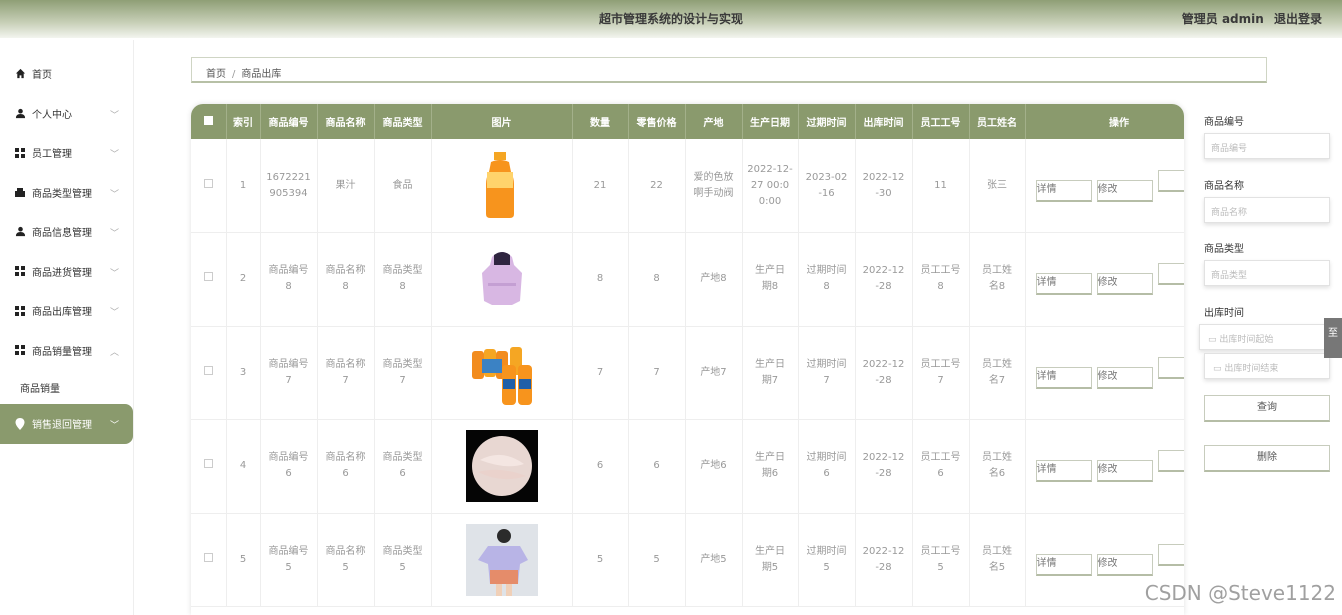  I want to click on cell-name: 商品名称5, so click(346, 560).